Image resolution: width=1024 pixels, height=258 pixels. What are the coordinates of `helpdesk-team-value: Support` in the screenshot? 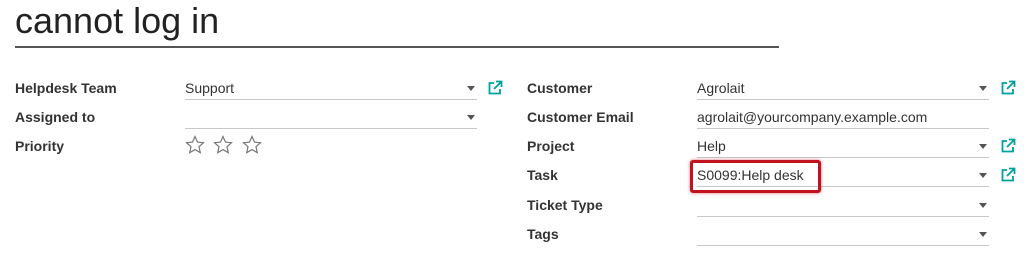 It's located at (210, 88).